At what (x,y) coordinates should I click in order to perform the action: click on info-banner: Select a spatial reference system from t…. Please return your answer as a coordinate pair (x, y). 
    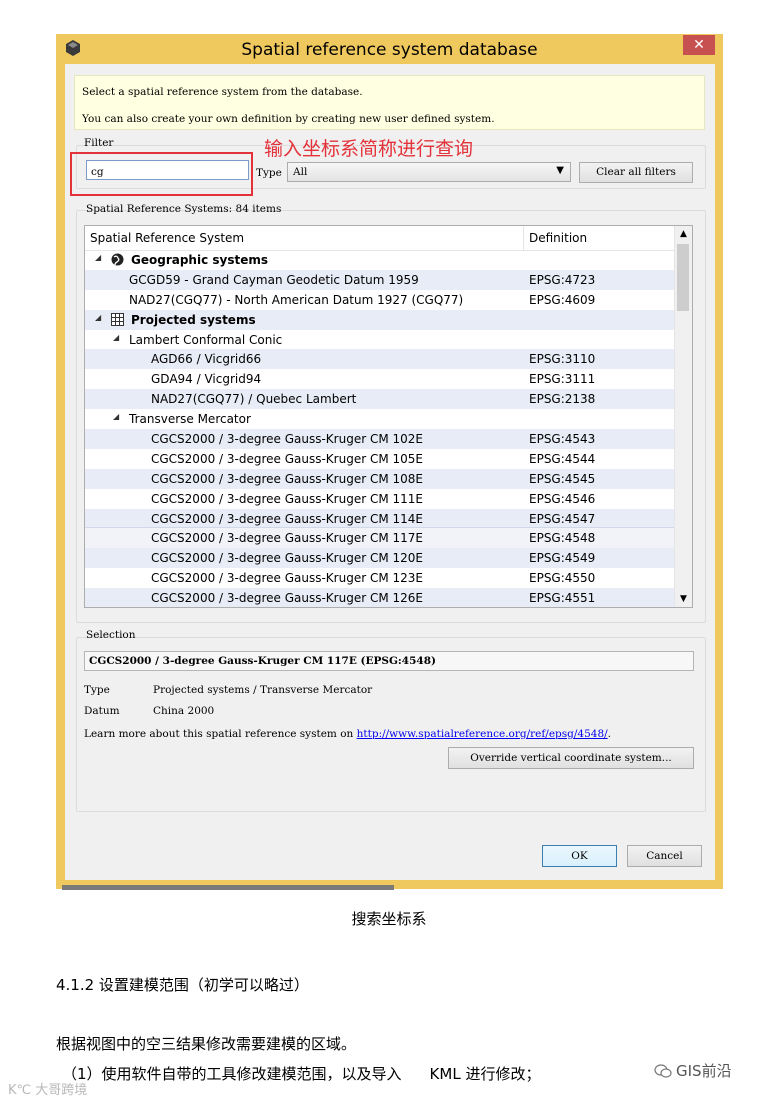
    Looking at the image, I should click on (389, 102).